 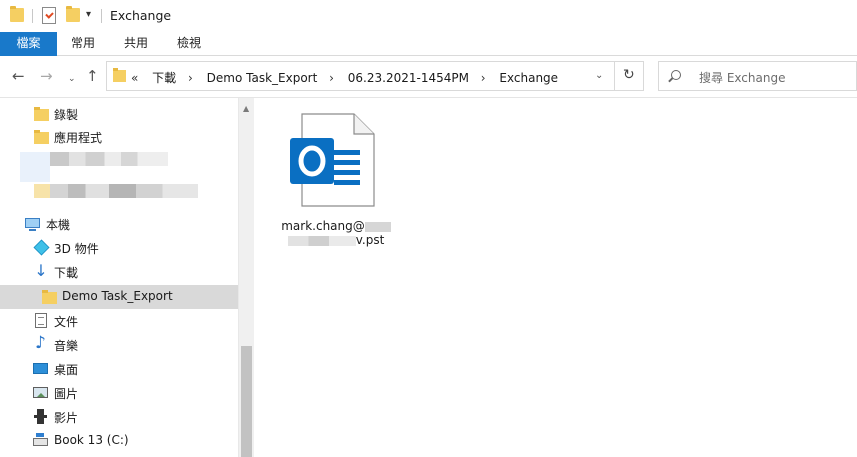 I want to click on sidebar-item-demo-task-export: Demo Task_Export, so click(x=119, y=297).